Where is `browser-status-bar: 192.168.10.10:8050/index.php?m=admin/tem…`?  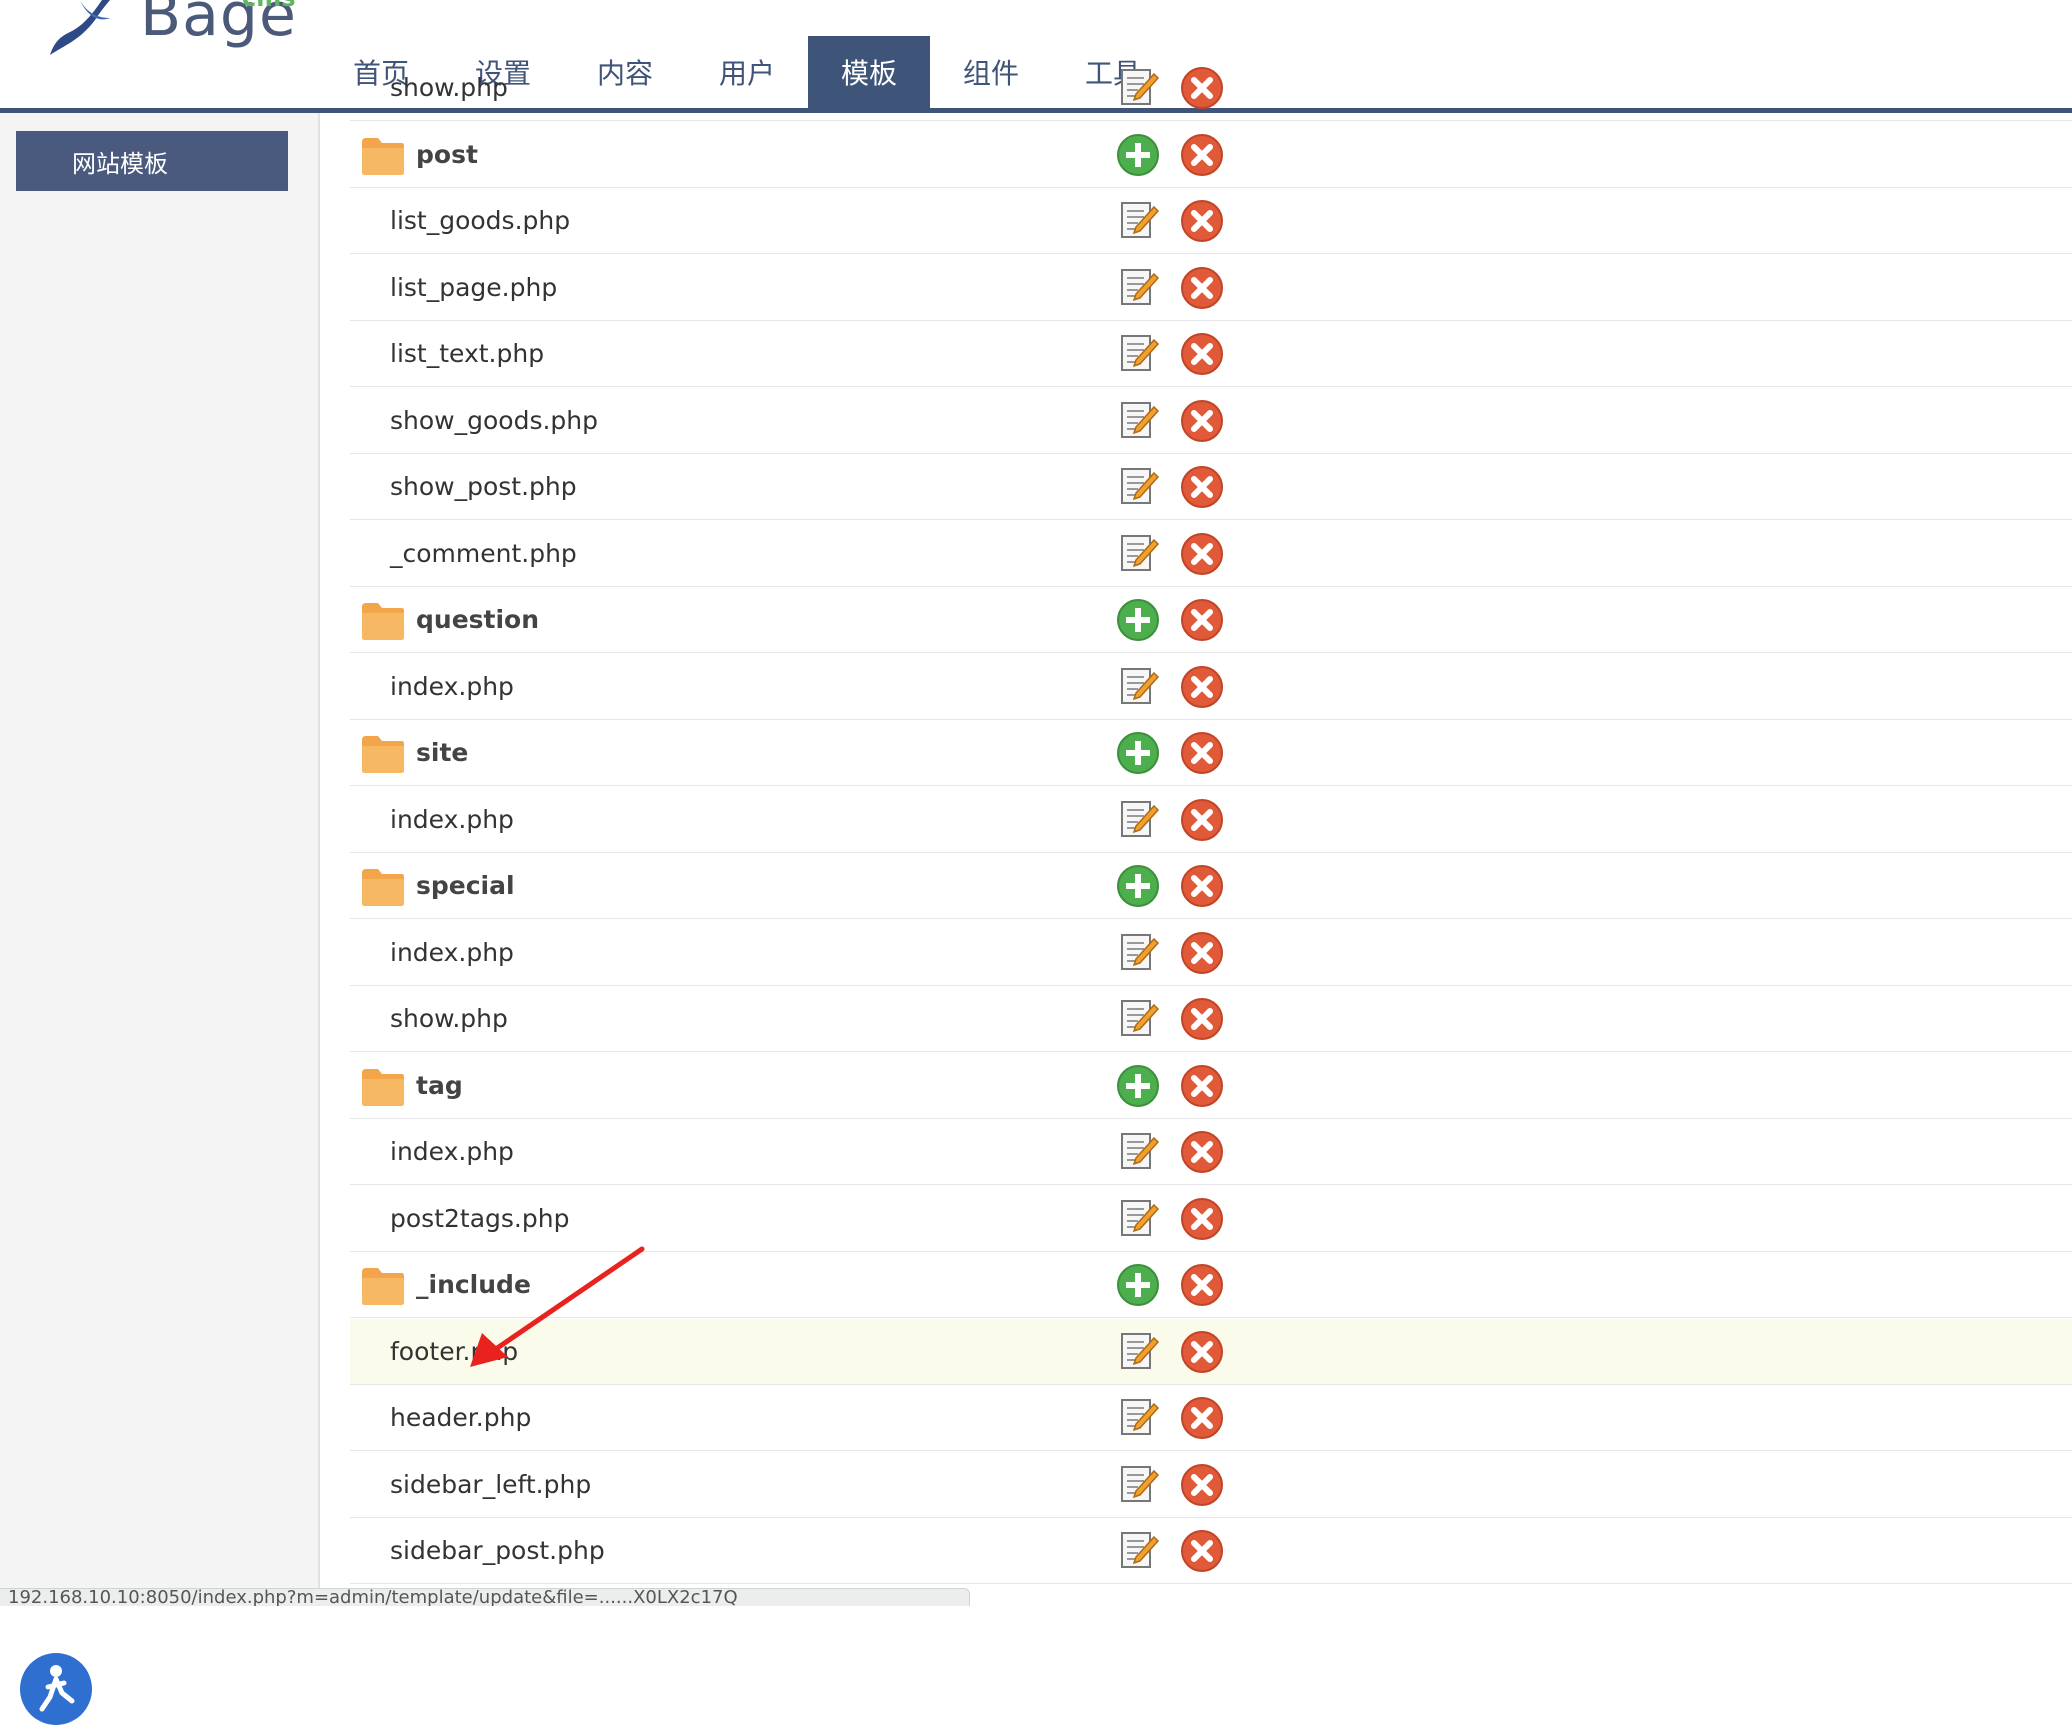
browser-status-bar: 192.168.10.10:8050/index.php?m=admin/tem… is located at coordinates (485, 1597).